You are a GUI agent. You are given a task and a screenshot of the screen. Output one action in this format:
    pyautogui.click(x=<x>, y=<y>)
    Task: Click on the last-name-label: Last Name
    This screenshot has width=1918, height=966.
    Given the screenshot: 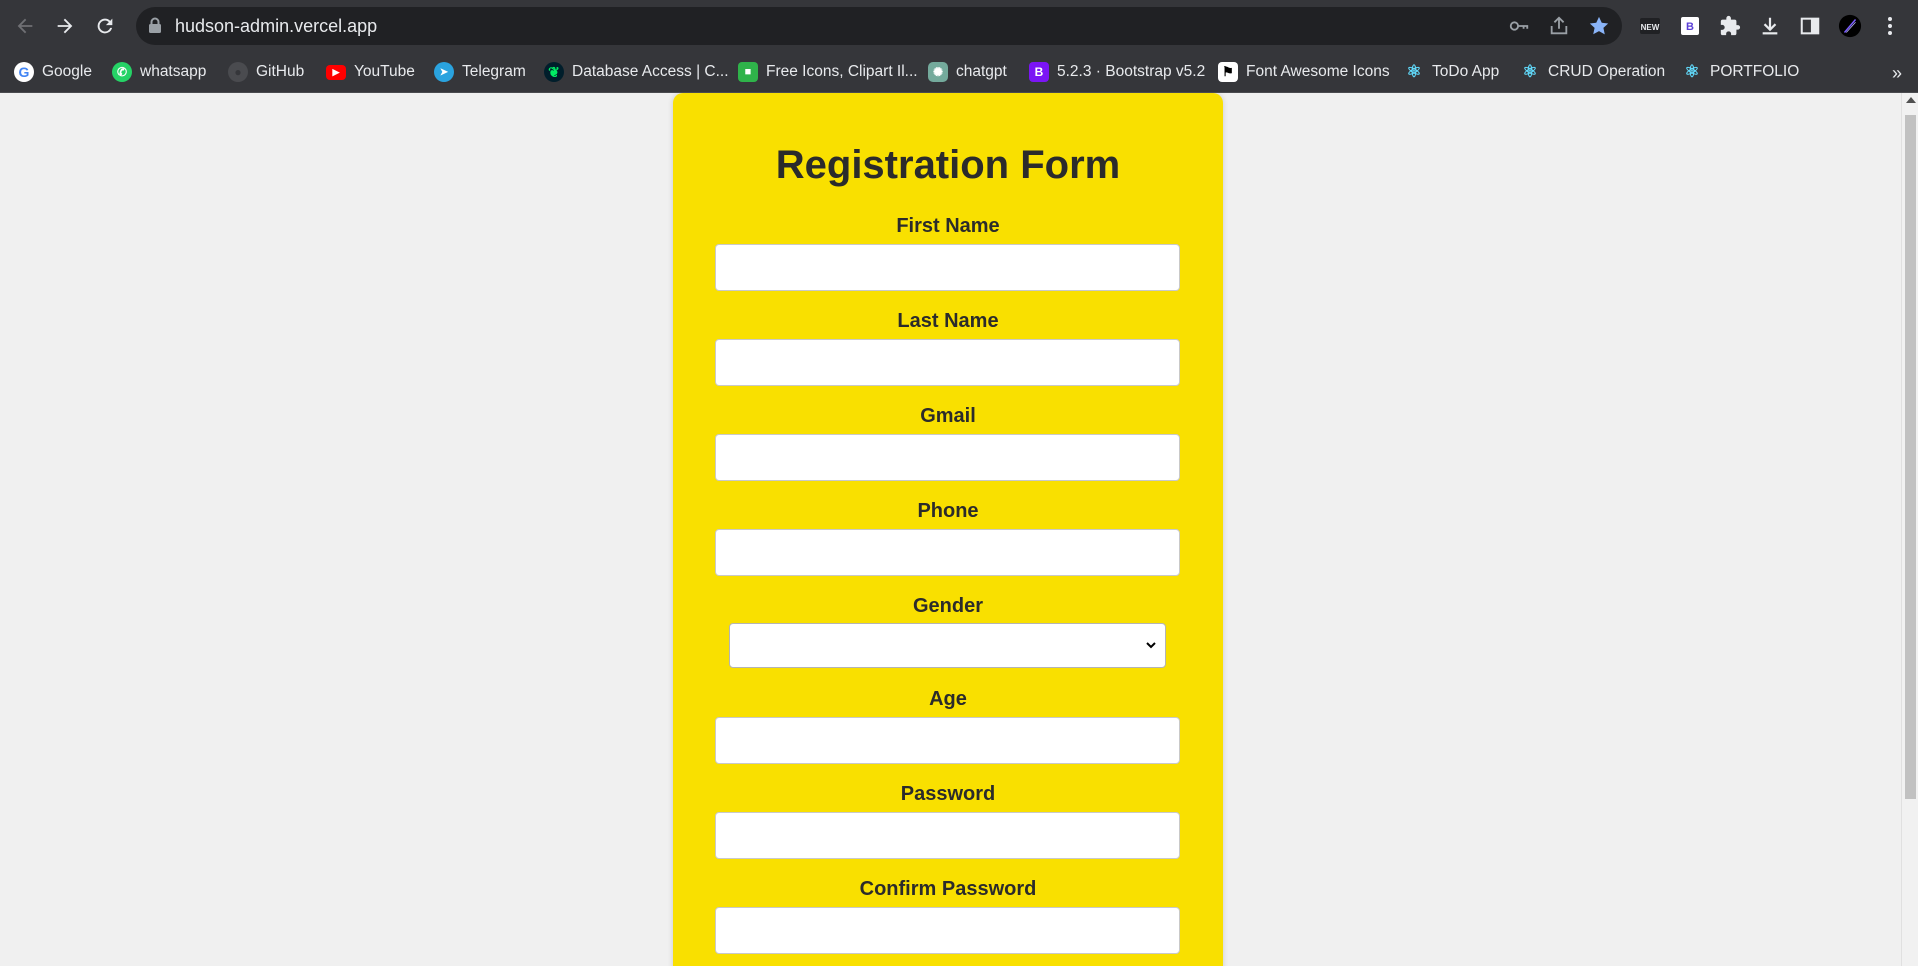 What is the action you would take?
    pyautogui.click(x=948, y=321)
    